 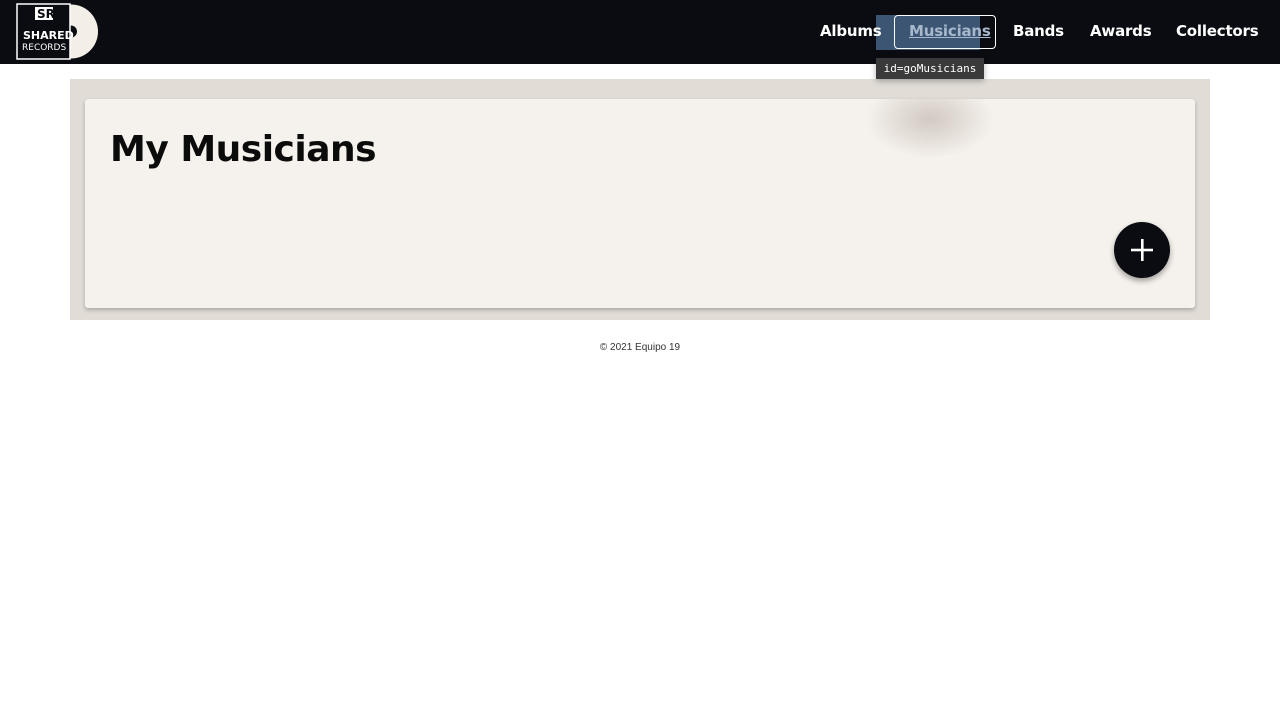 I want to click on nav-item-bands: Bands, so click(x=1038, y=31).